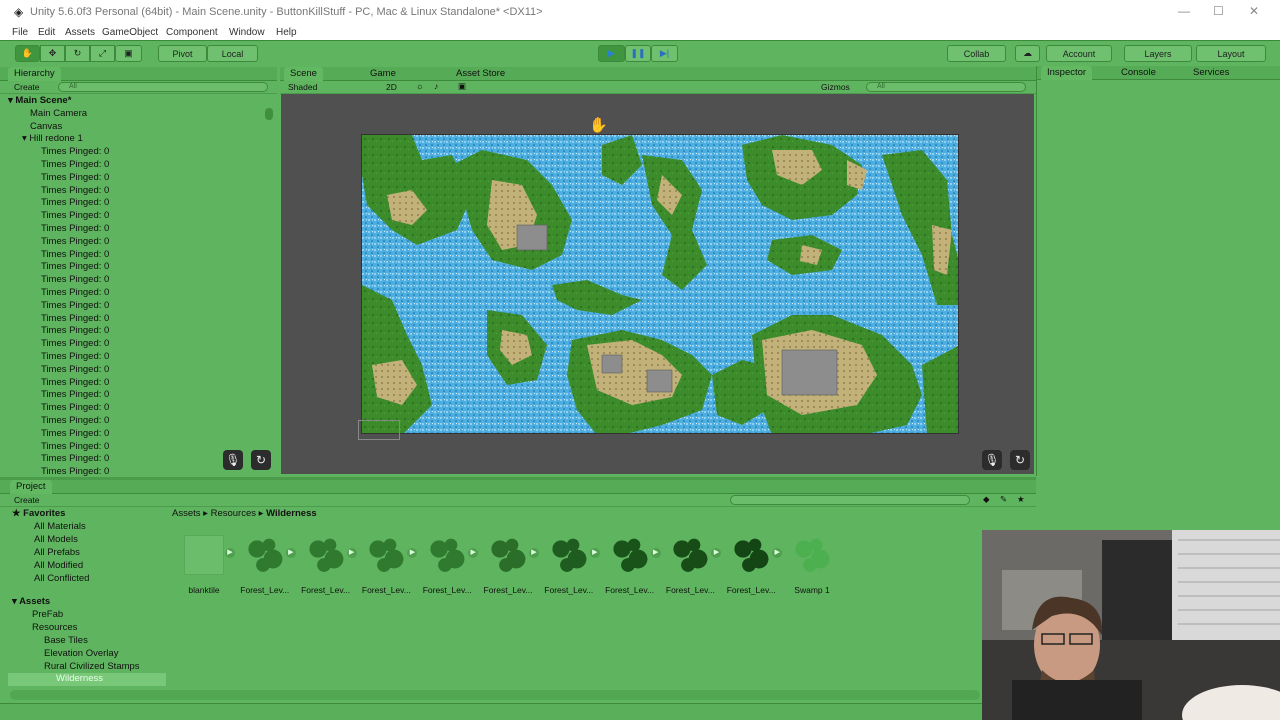 The height and width of the screenshot is (720, 1280). What do you see at coordinates (986, 499) in the screenshot?
I see `filter-type-icon: ◆` at bounding box center [986, 499].